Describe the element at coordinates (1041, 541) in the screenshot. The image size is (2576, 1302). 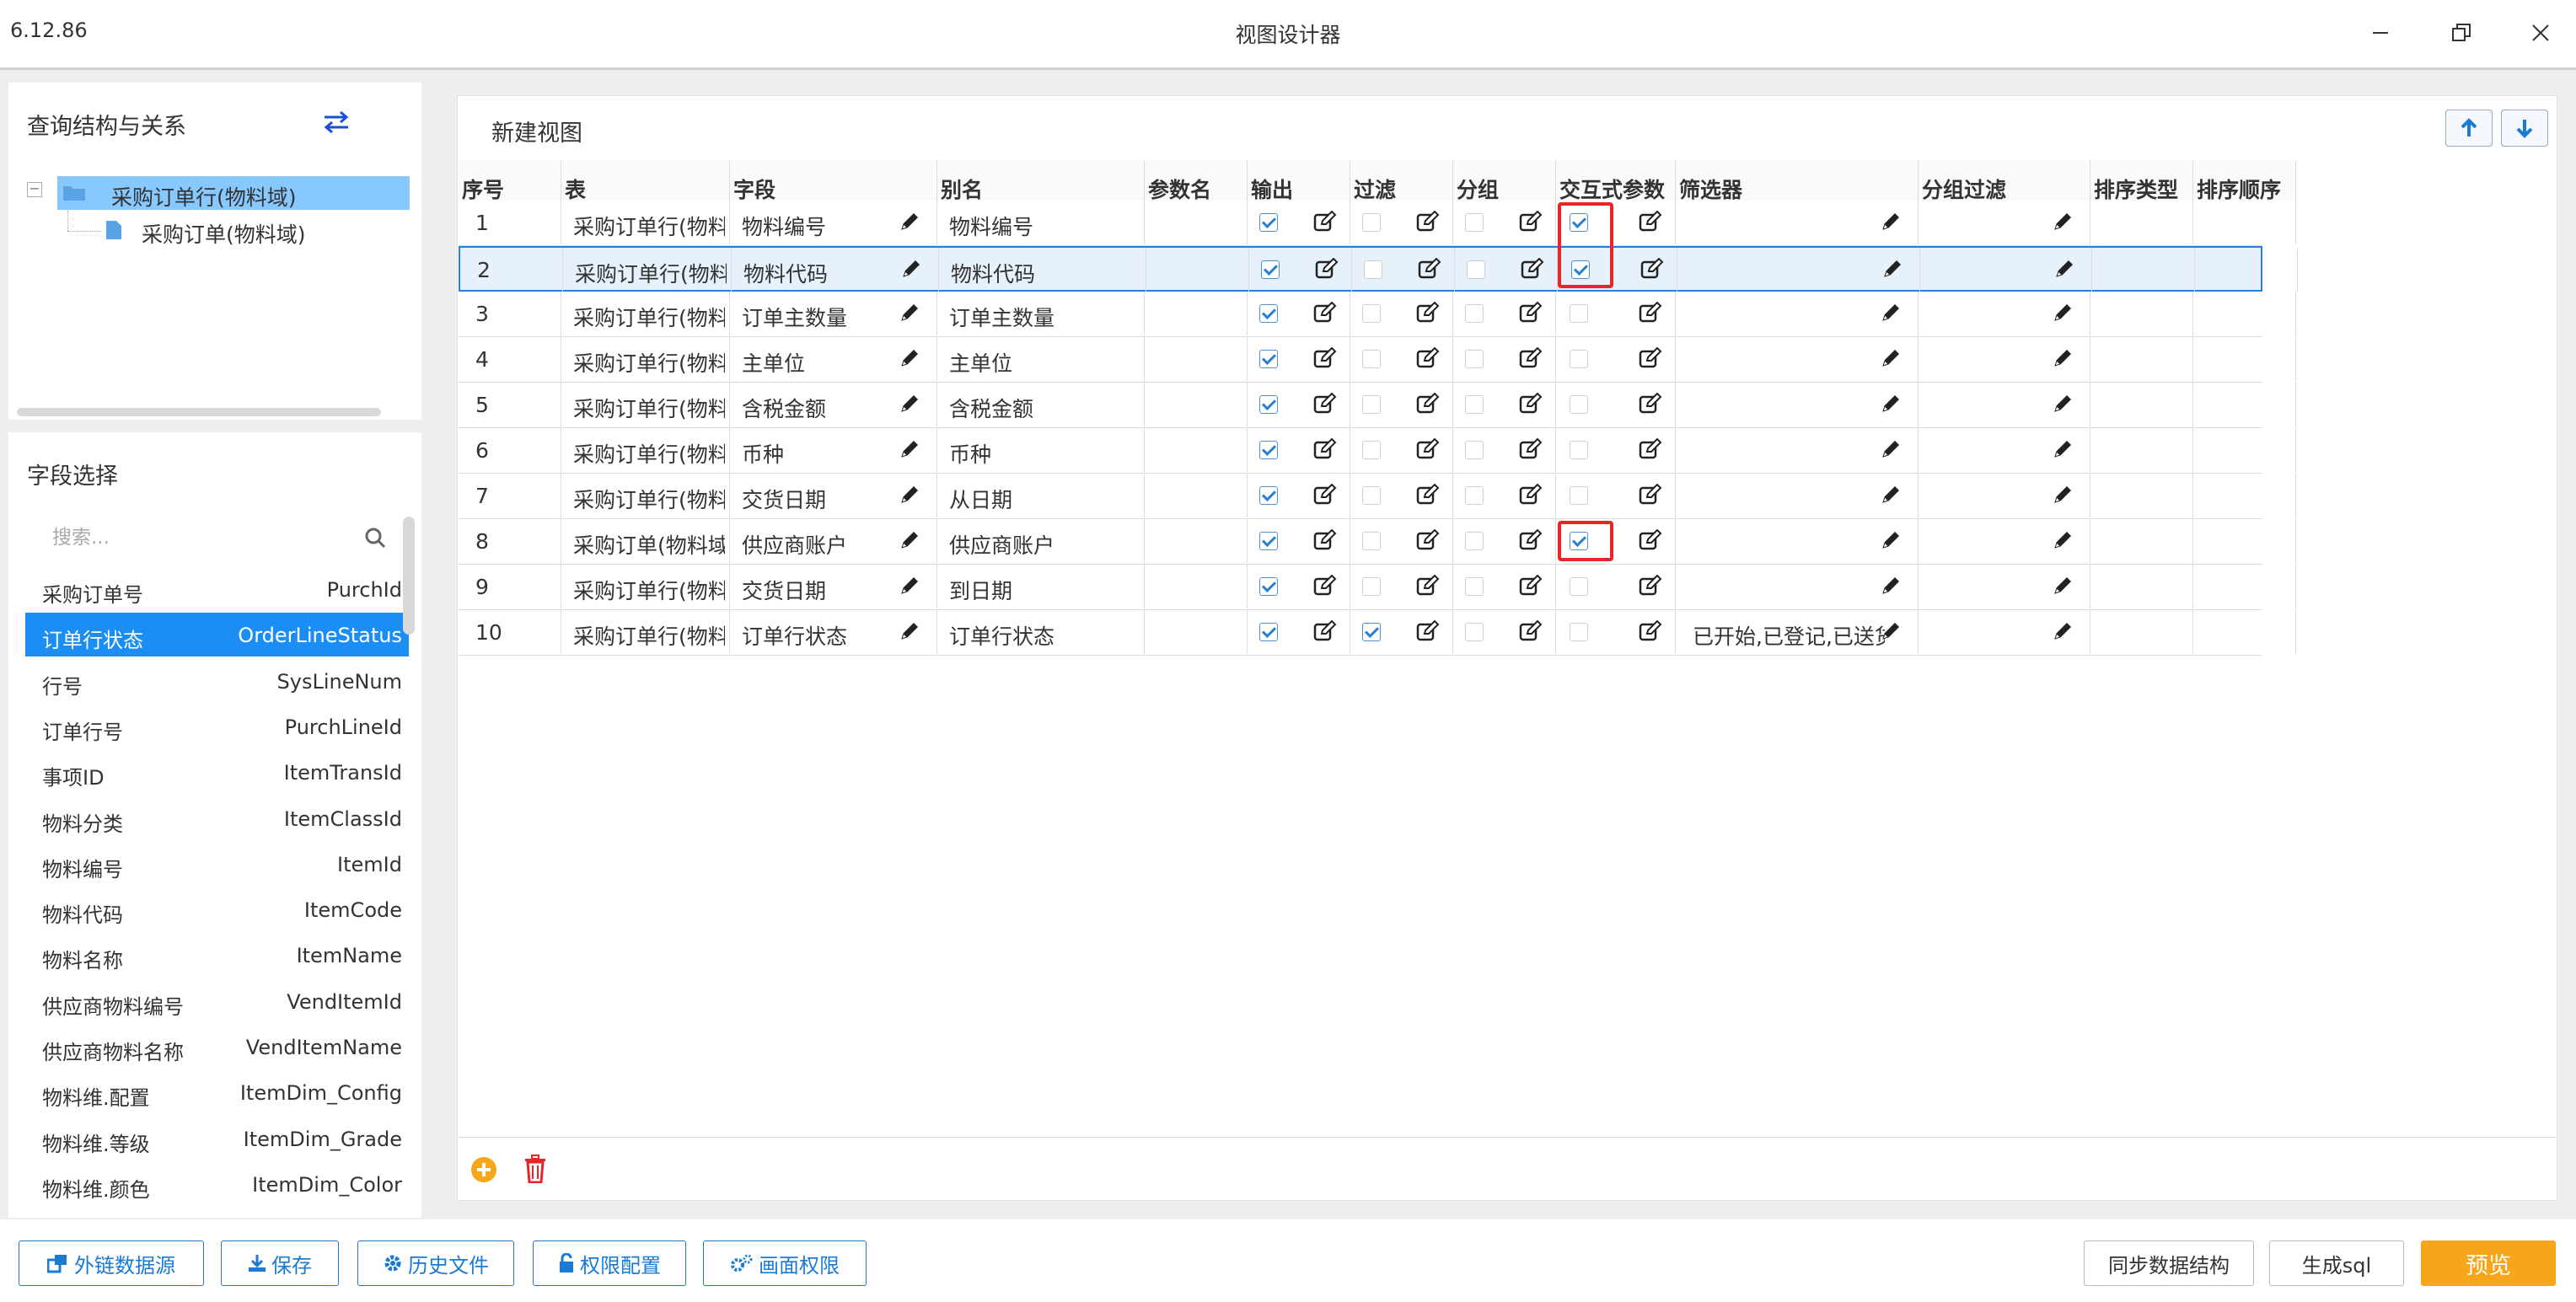
I see `cell-alias: 供应商账户` at that location.